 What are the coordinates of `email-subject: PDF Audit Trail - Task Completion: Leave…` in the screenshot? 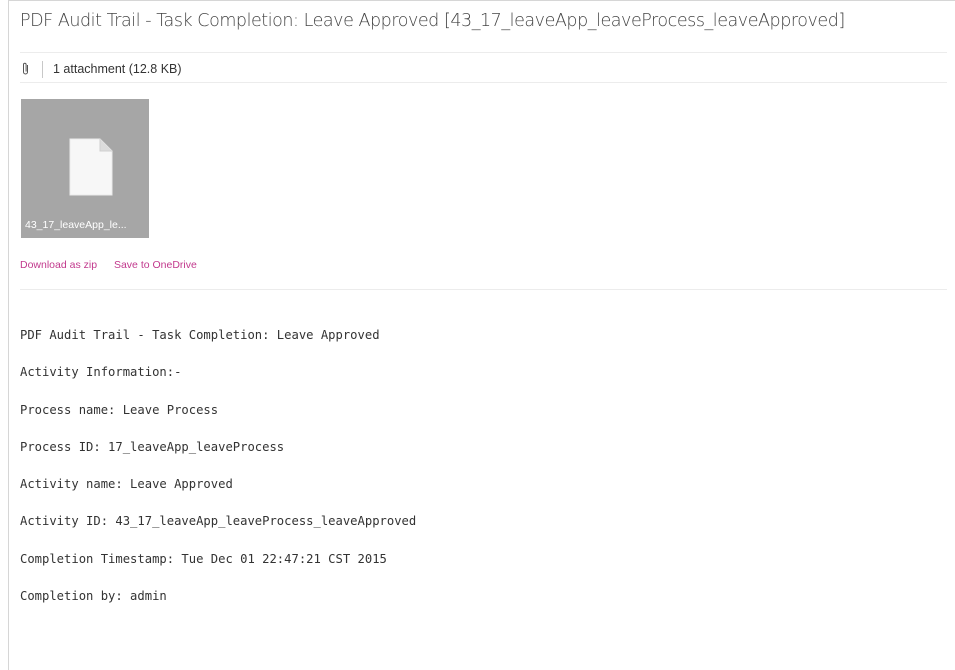 It's located at (432, 21).